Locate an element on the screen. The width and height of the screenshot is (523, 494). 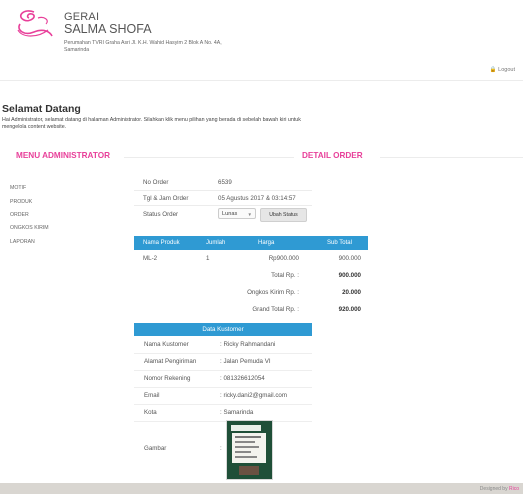
email-label: Email is located at coordinates (152, 395).